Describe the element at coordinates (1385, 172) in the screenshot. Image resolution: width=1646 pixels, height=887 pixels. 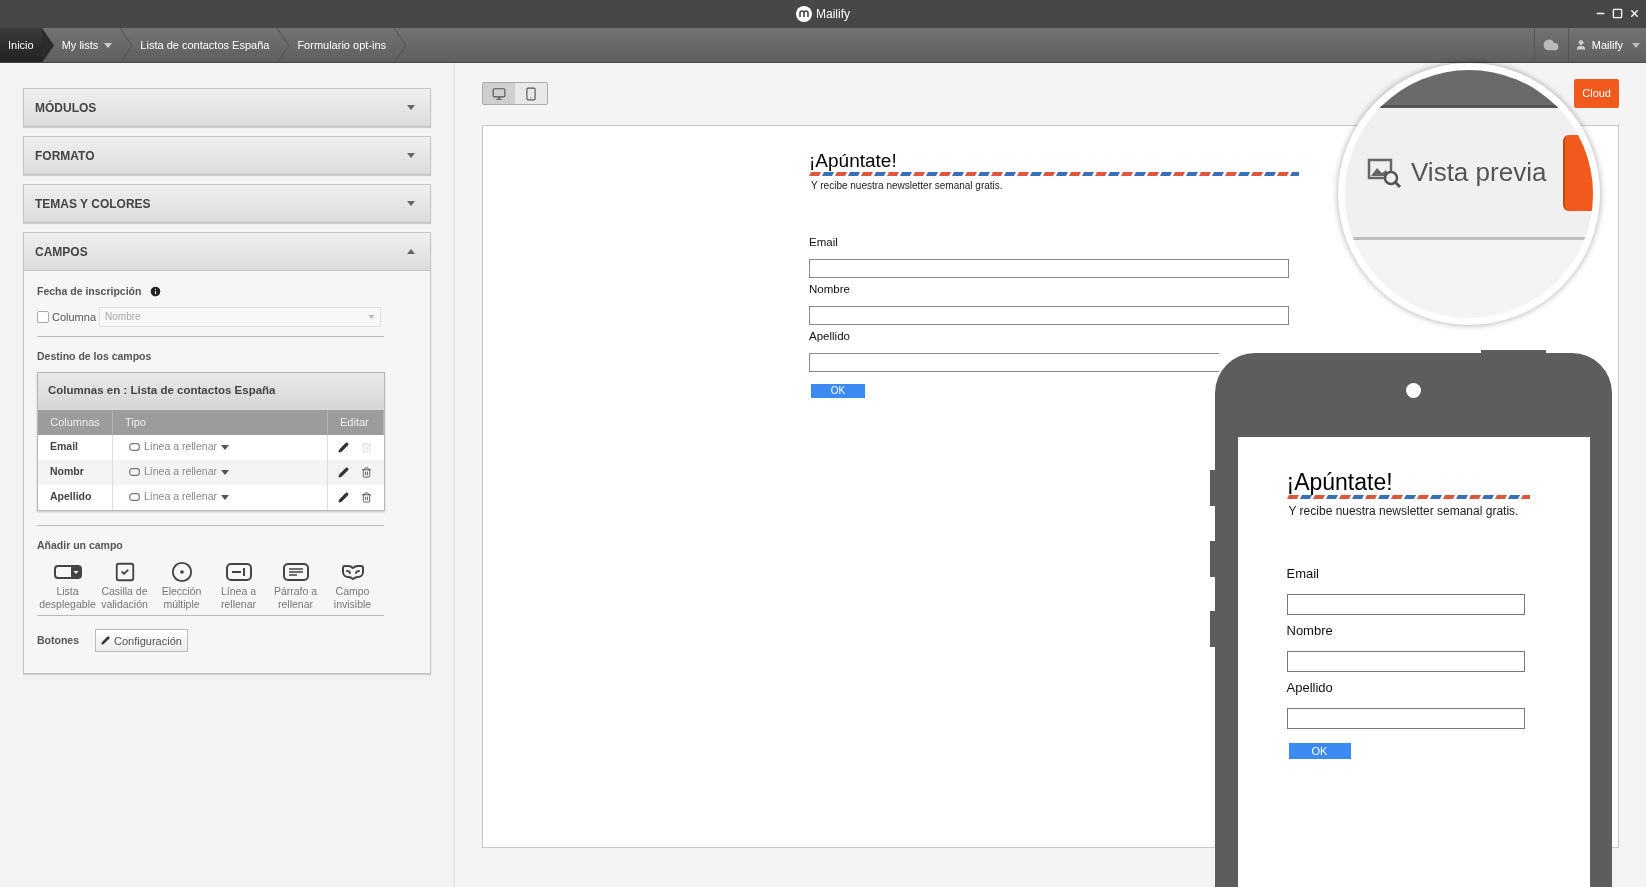
I see `image-search-icon` at that location.